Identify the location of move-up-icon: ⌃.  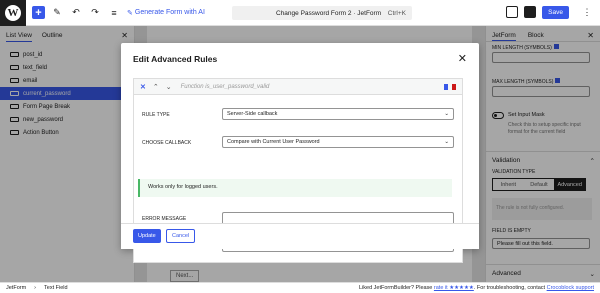
(156, 87).